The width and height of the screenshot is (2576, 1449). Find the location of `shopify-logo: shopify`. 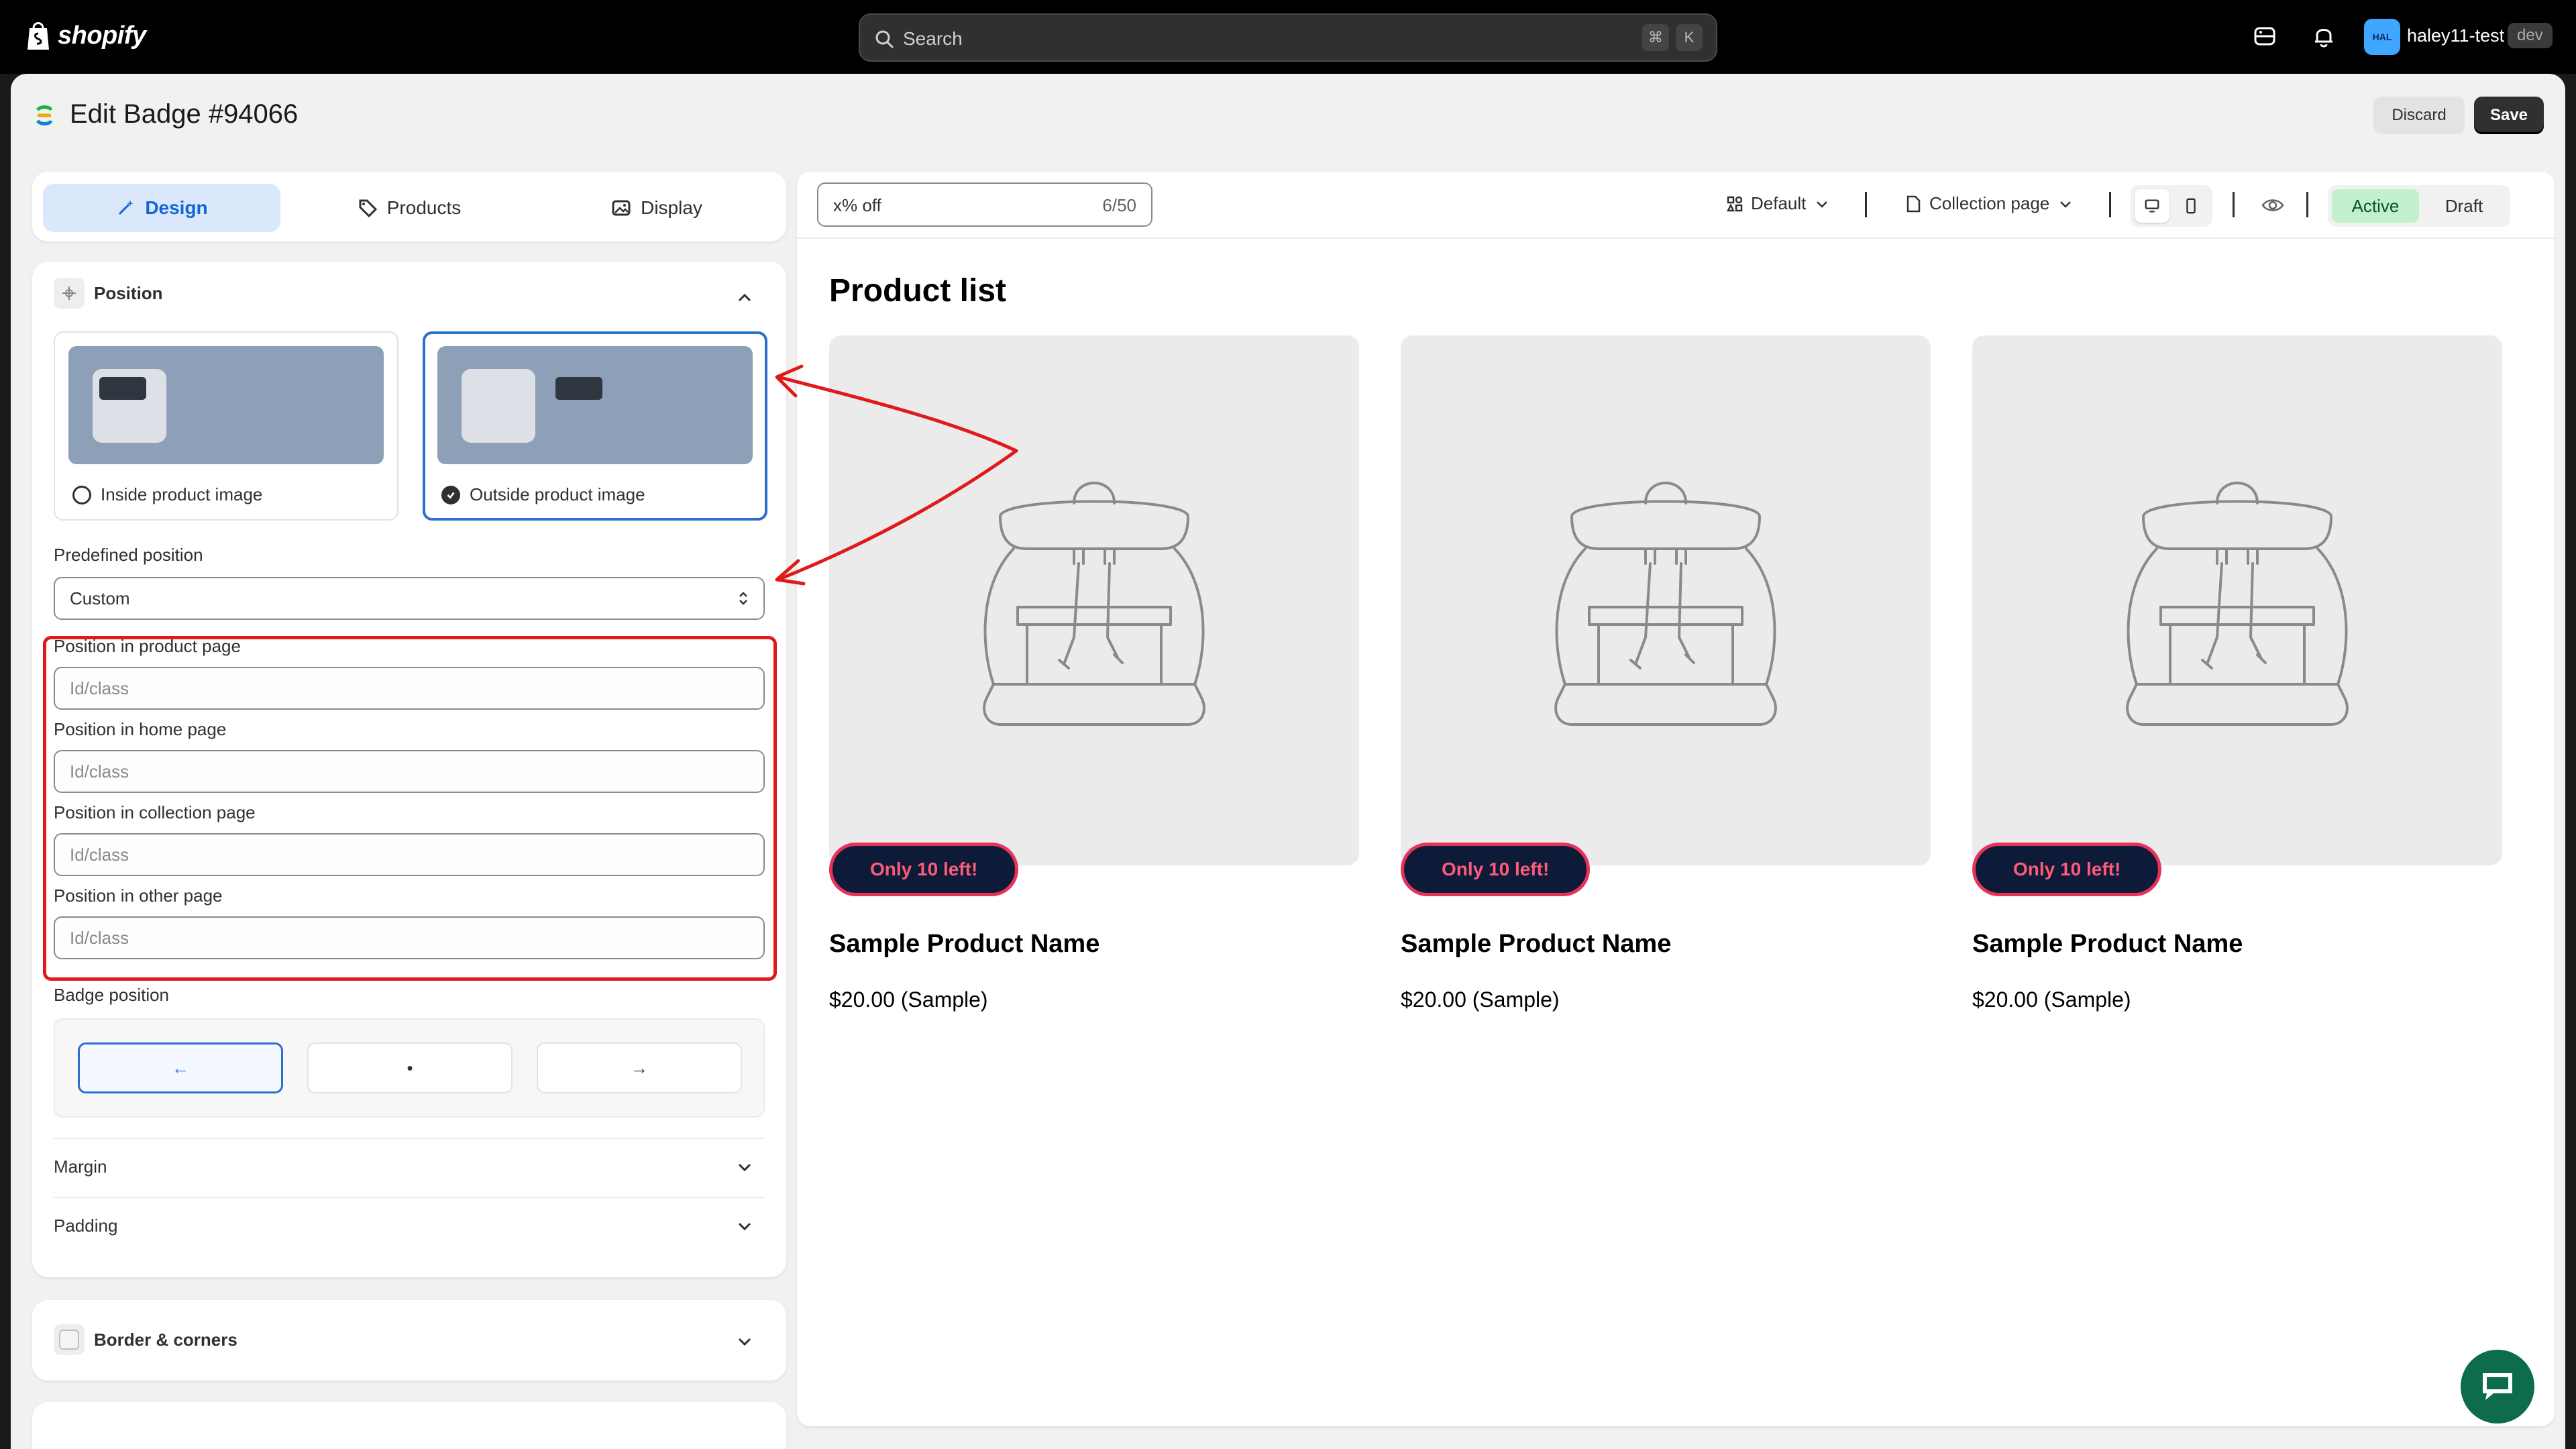

shopify-logo: shopify is located at coordinates (85, 35).